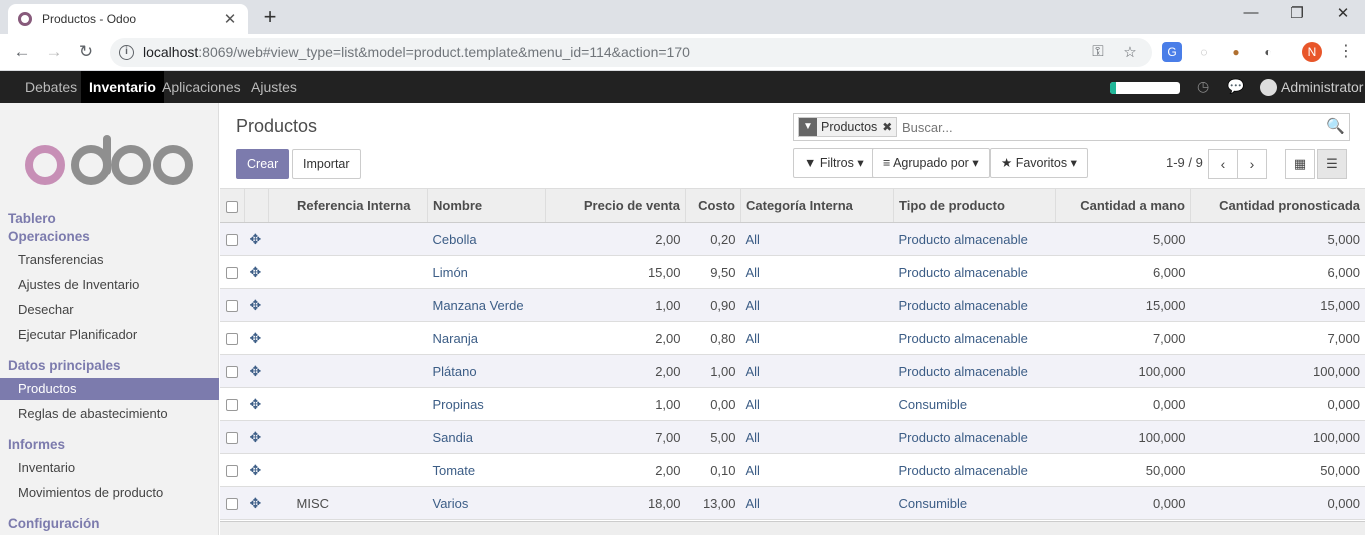  Describe the element at coordinates (89, 19) in the screenshot. I see `tab-title: Productos - Odoo` at that location.